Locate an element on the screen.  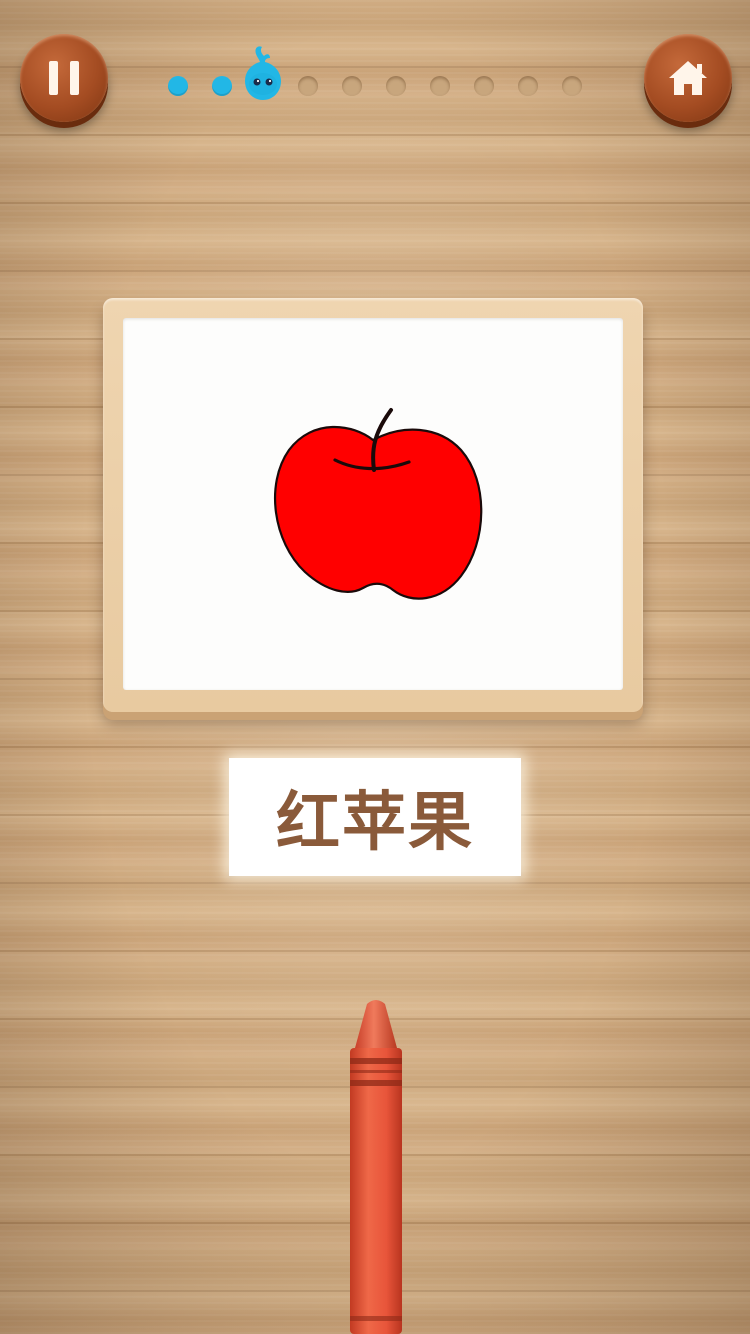
crayon-icon is located at coordinates (376, 1166).